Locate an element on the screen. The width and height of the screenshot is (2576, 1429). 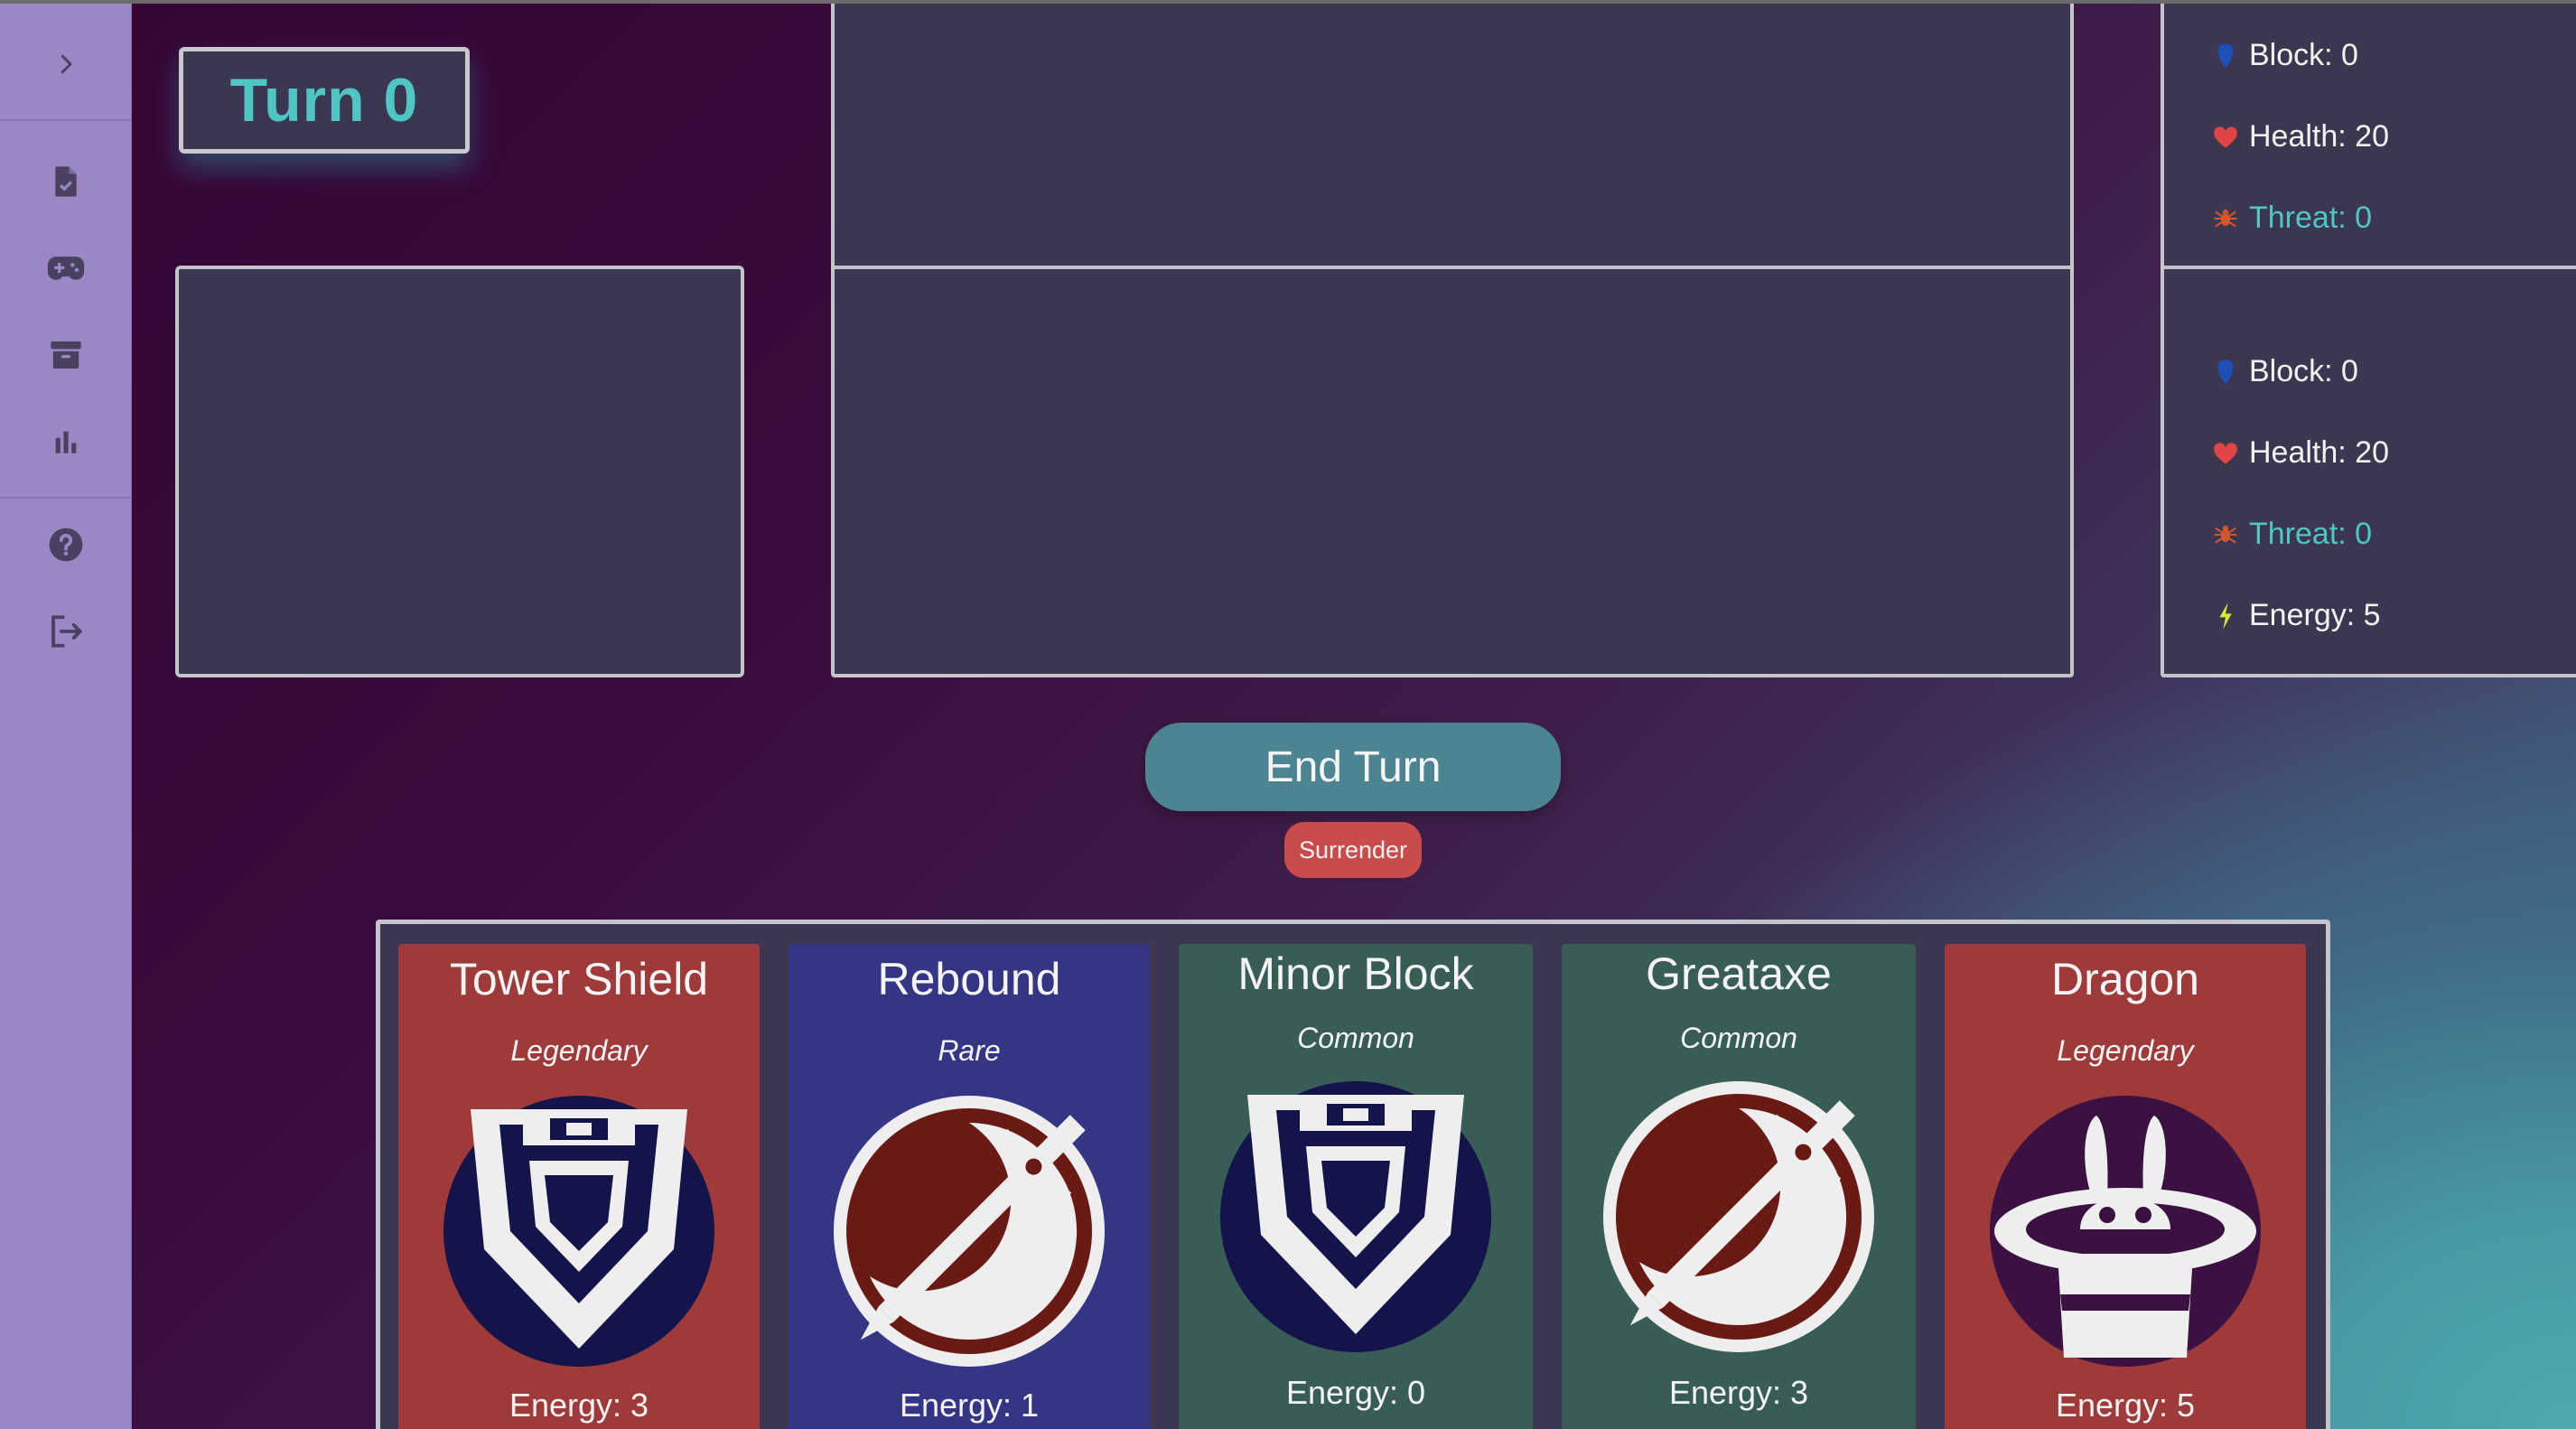
player-stats-panel: Block: 0 Health: 20 Threat: 0 Energy: 5 is located at coordinates (2368, 471).